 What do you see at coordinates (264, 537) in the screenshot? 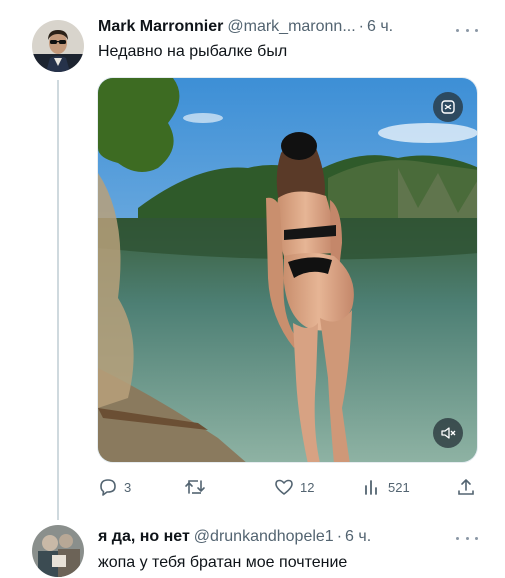
I see `user-handle: @drunkandhopele1` at bounding box center [264, 537].